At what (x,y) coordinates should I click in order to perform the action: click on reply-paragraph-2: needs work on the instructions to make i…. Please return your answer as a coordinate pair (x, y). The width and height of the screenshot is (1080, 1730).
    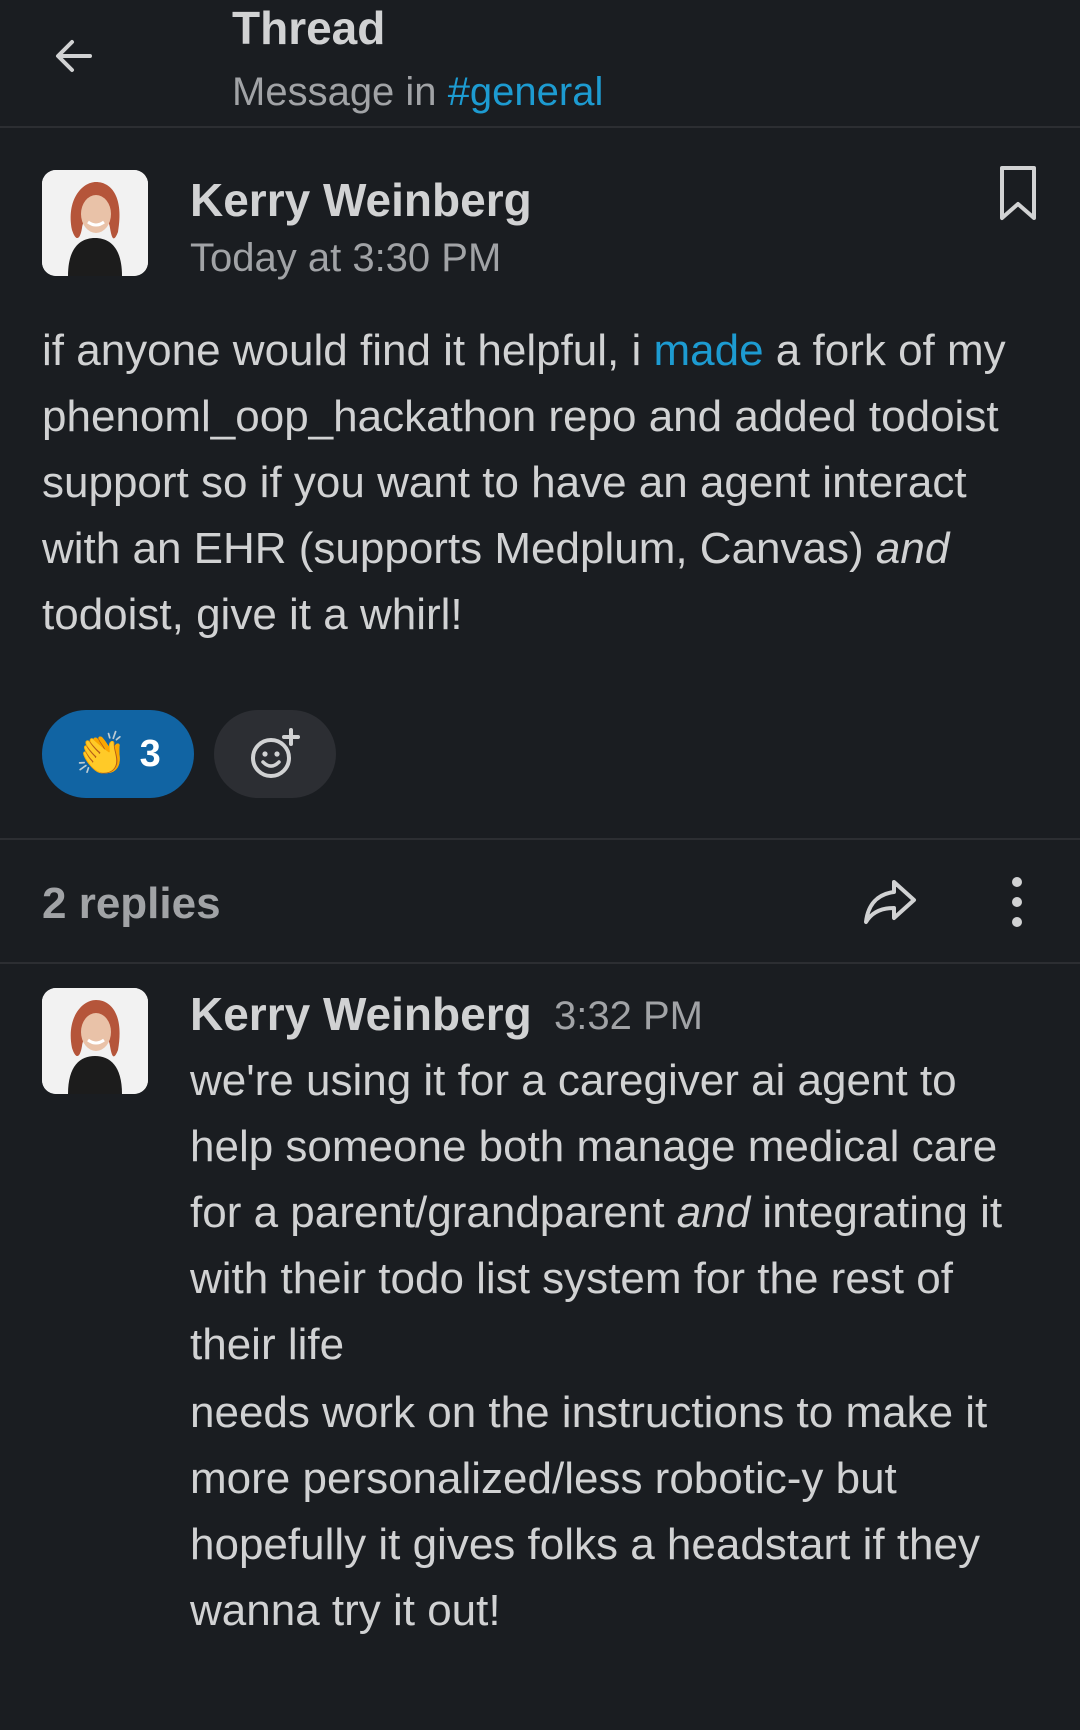
    Looking at the image, I should click on (589, 1511).